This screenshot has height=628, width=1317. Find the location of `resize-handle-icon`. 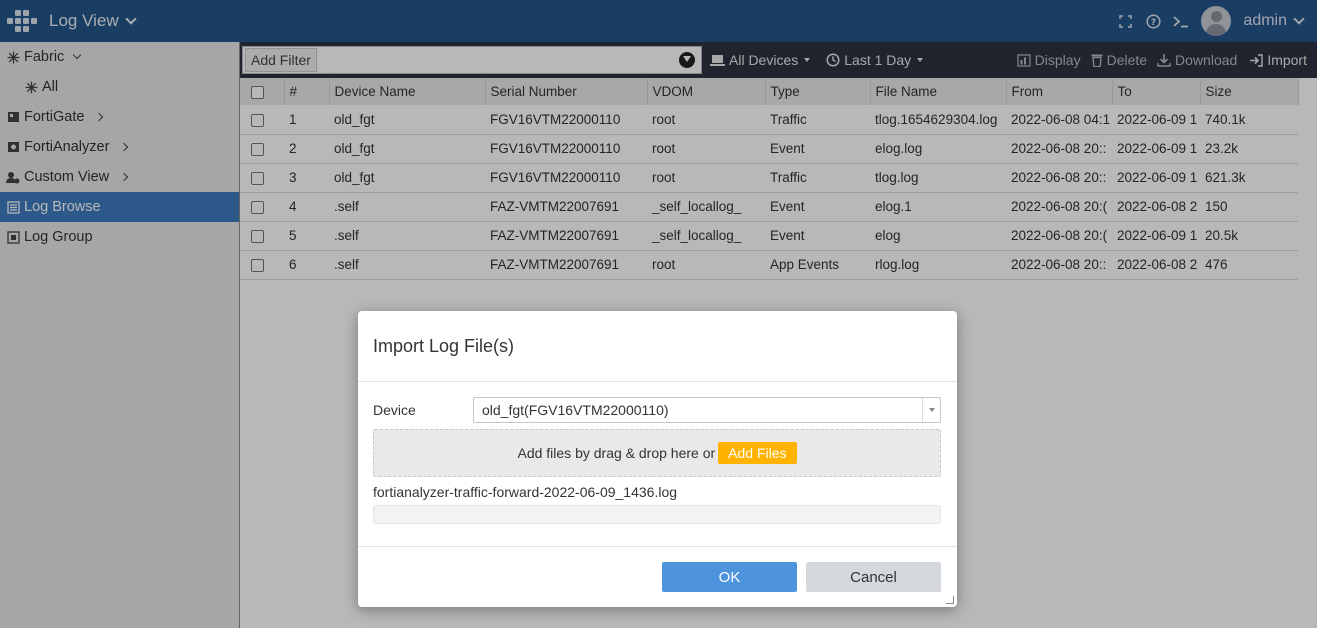

resize-handle-icon is located at coordinates (950, 600).